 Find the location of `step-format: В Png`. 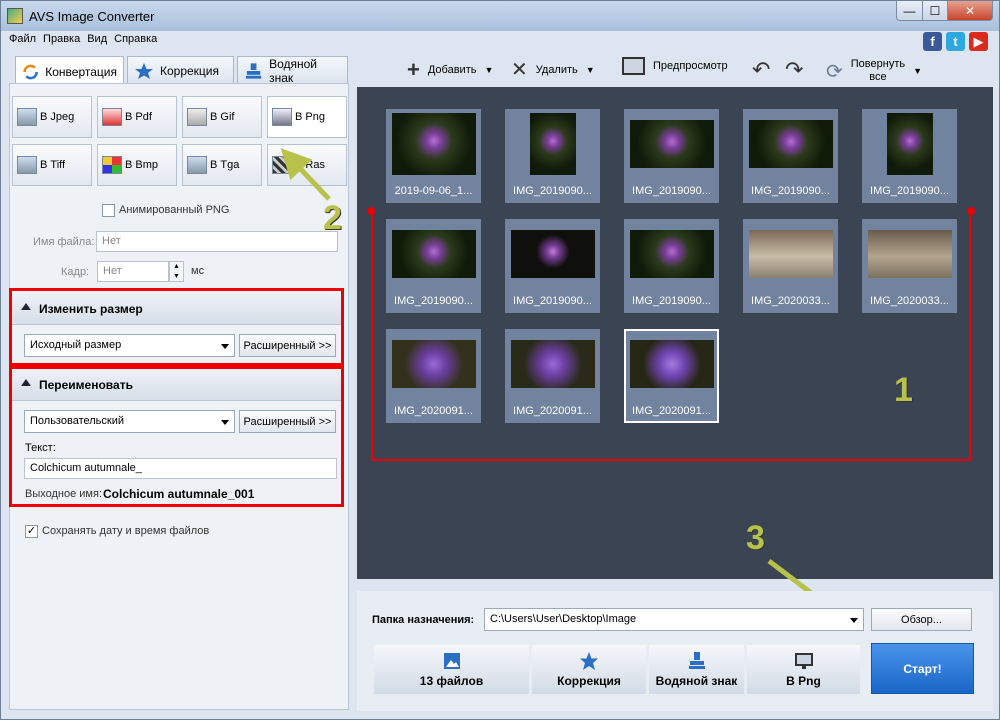

step-format: В Png is located at coordinates (803, 669).